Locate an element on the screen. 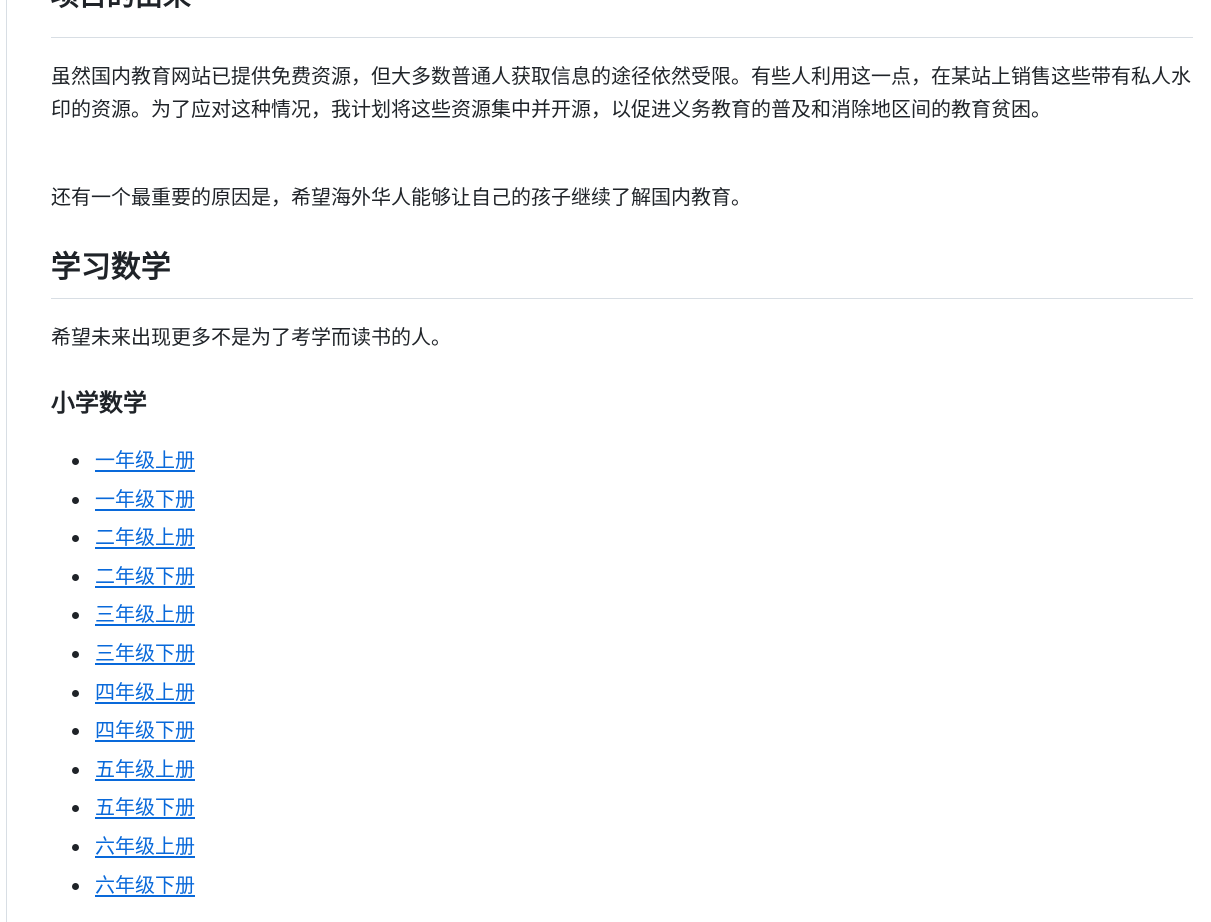  list-item: 三年级下册 is located at coordinates (123, 656).